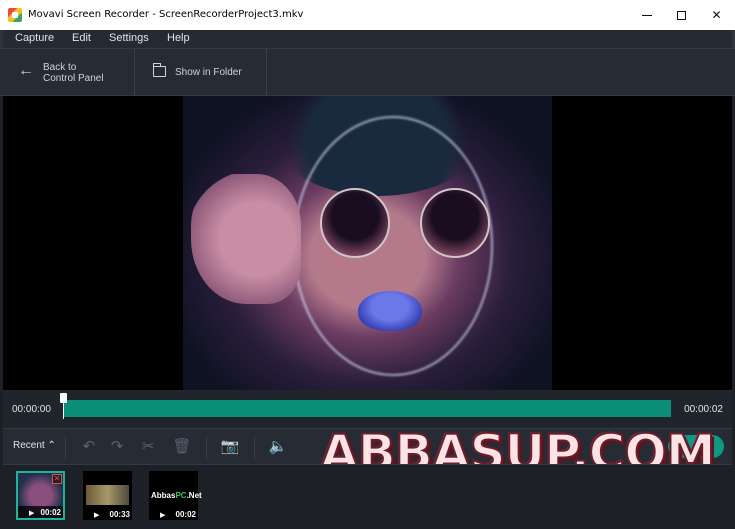 Image resolution: width=735 pixels, height=529 pixels. What do you see at coordinates (40, 495) in the screenshot?
I see `recording-thumbnail: ✕ ▶ 00:02` at bounding box center [40, 495].